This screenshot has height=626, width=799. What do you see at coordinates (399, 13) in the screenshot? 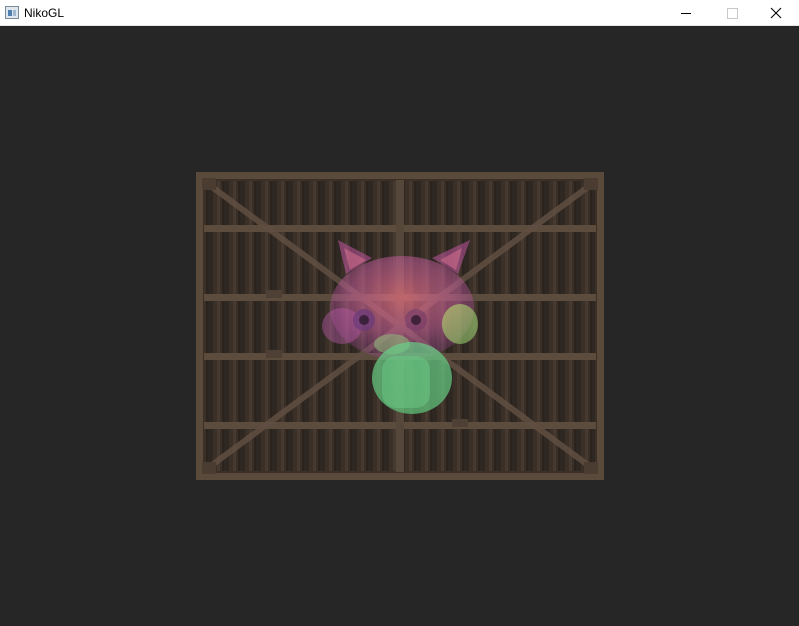
I see `title-bar: NikoGL` at bounding box center [399, 13].